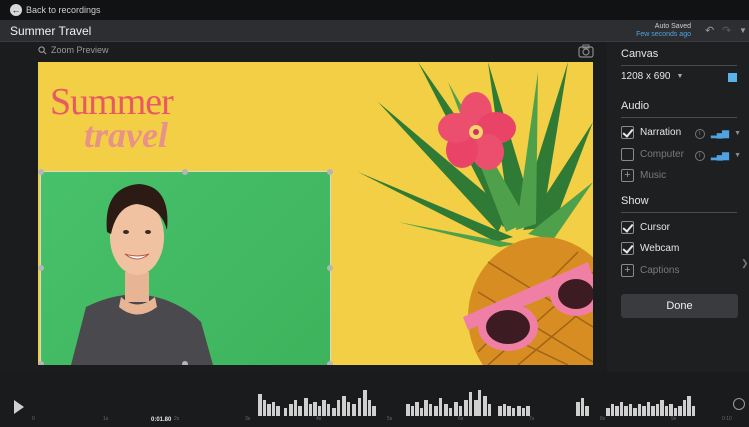 This screenshot has width=749, height=427. What do you see at coordinates (627, 248) in the screenshot?
I see `webcam-checkbox` at bounding box center [627, 248].